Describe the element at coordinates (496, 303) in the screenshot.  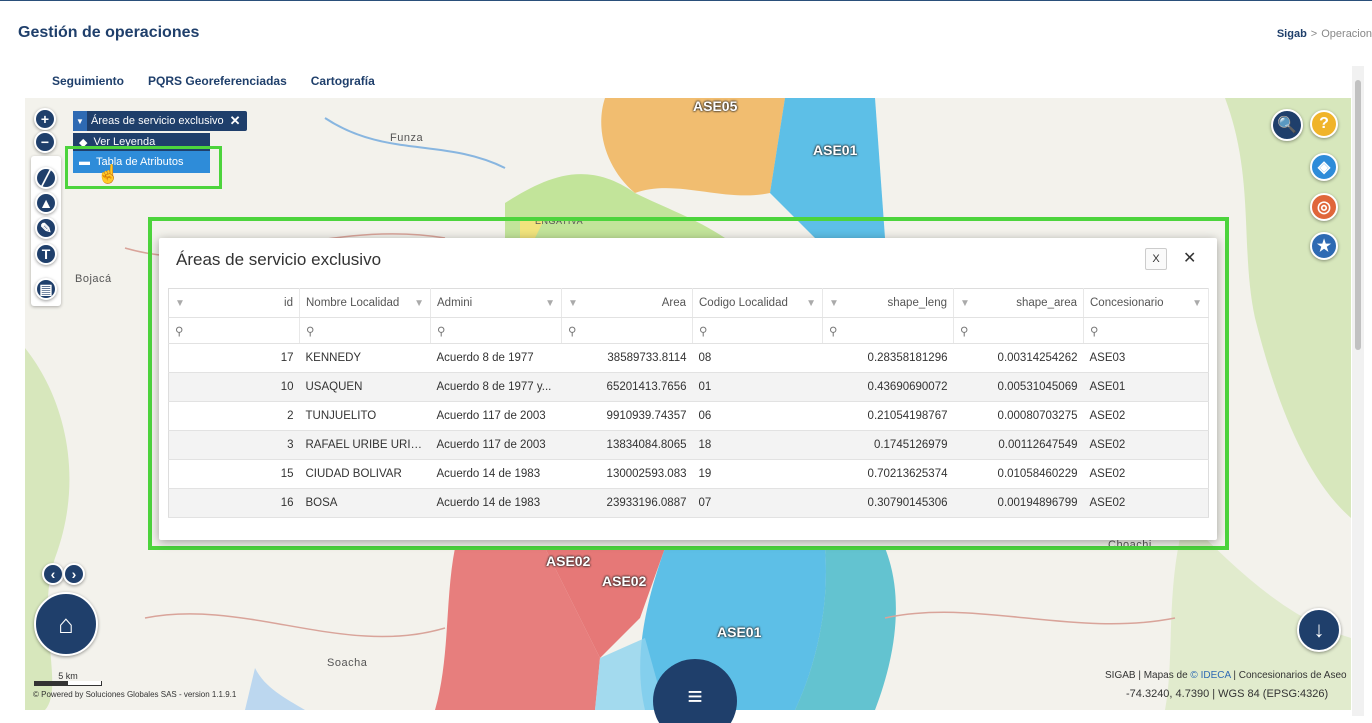
I see `column-header-admini: Admini ▼` at that location.